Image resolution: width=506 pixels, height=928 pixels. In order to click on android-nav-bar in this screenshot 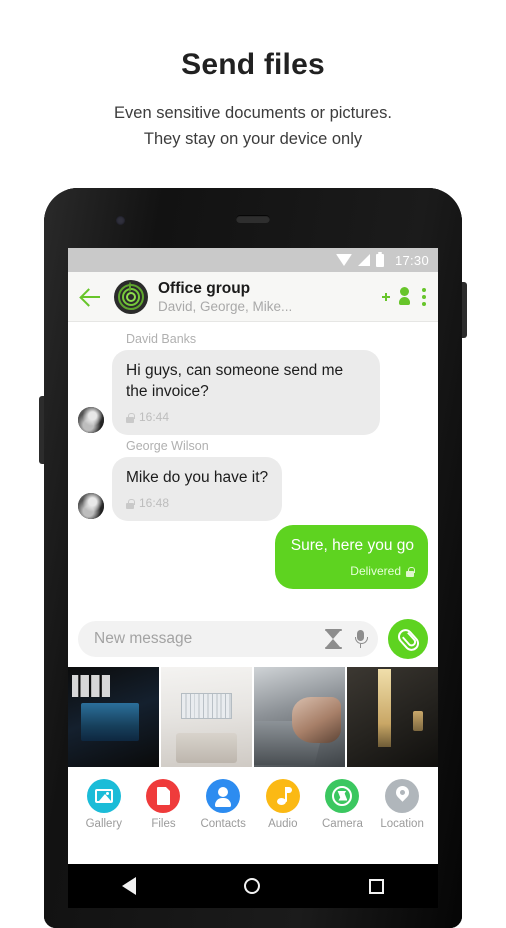, I will do `click(253, 886)`.